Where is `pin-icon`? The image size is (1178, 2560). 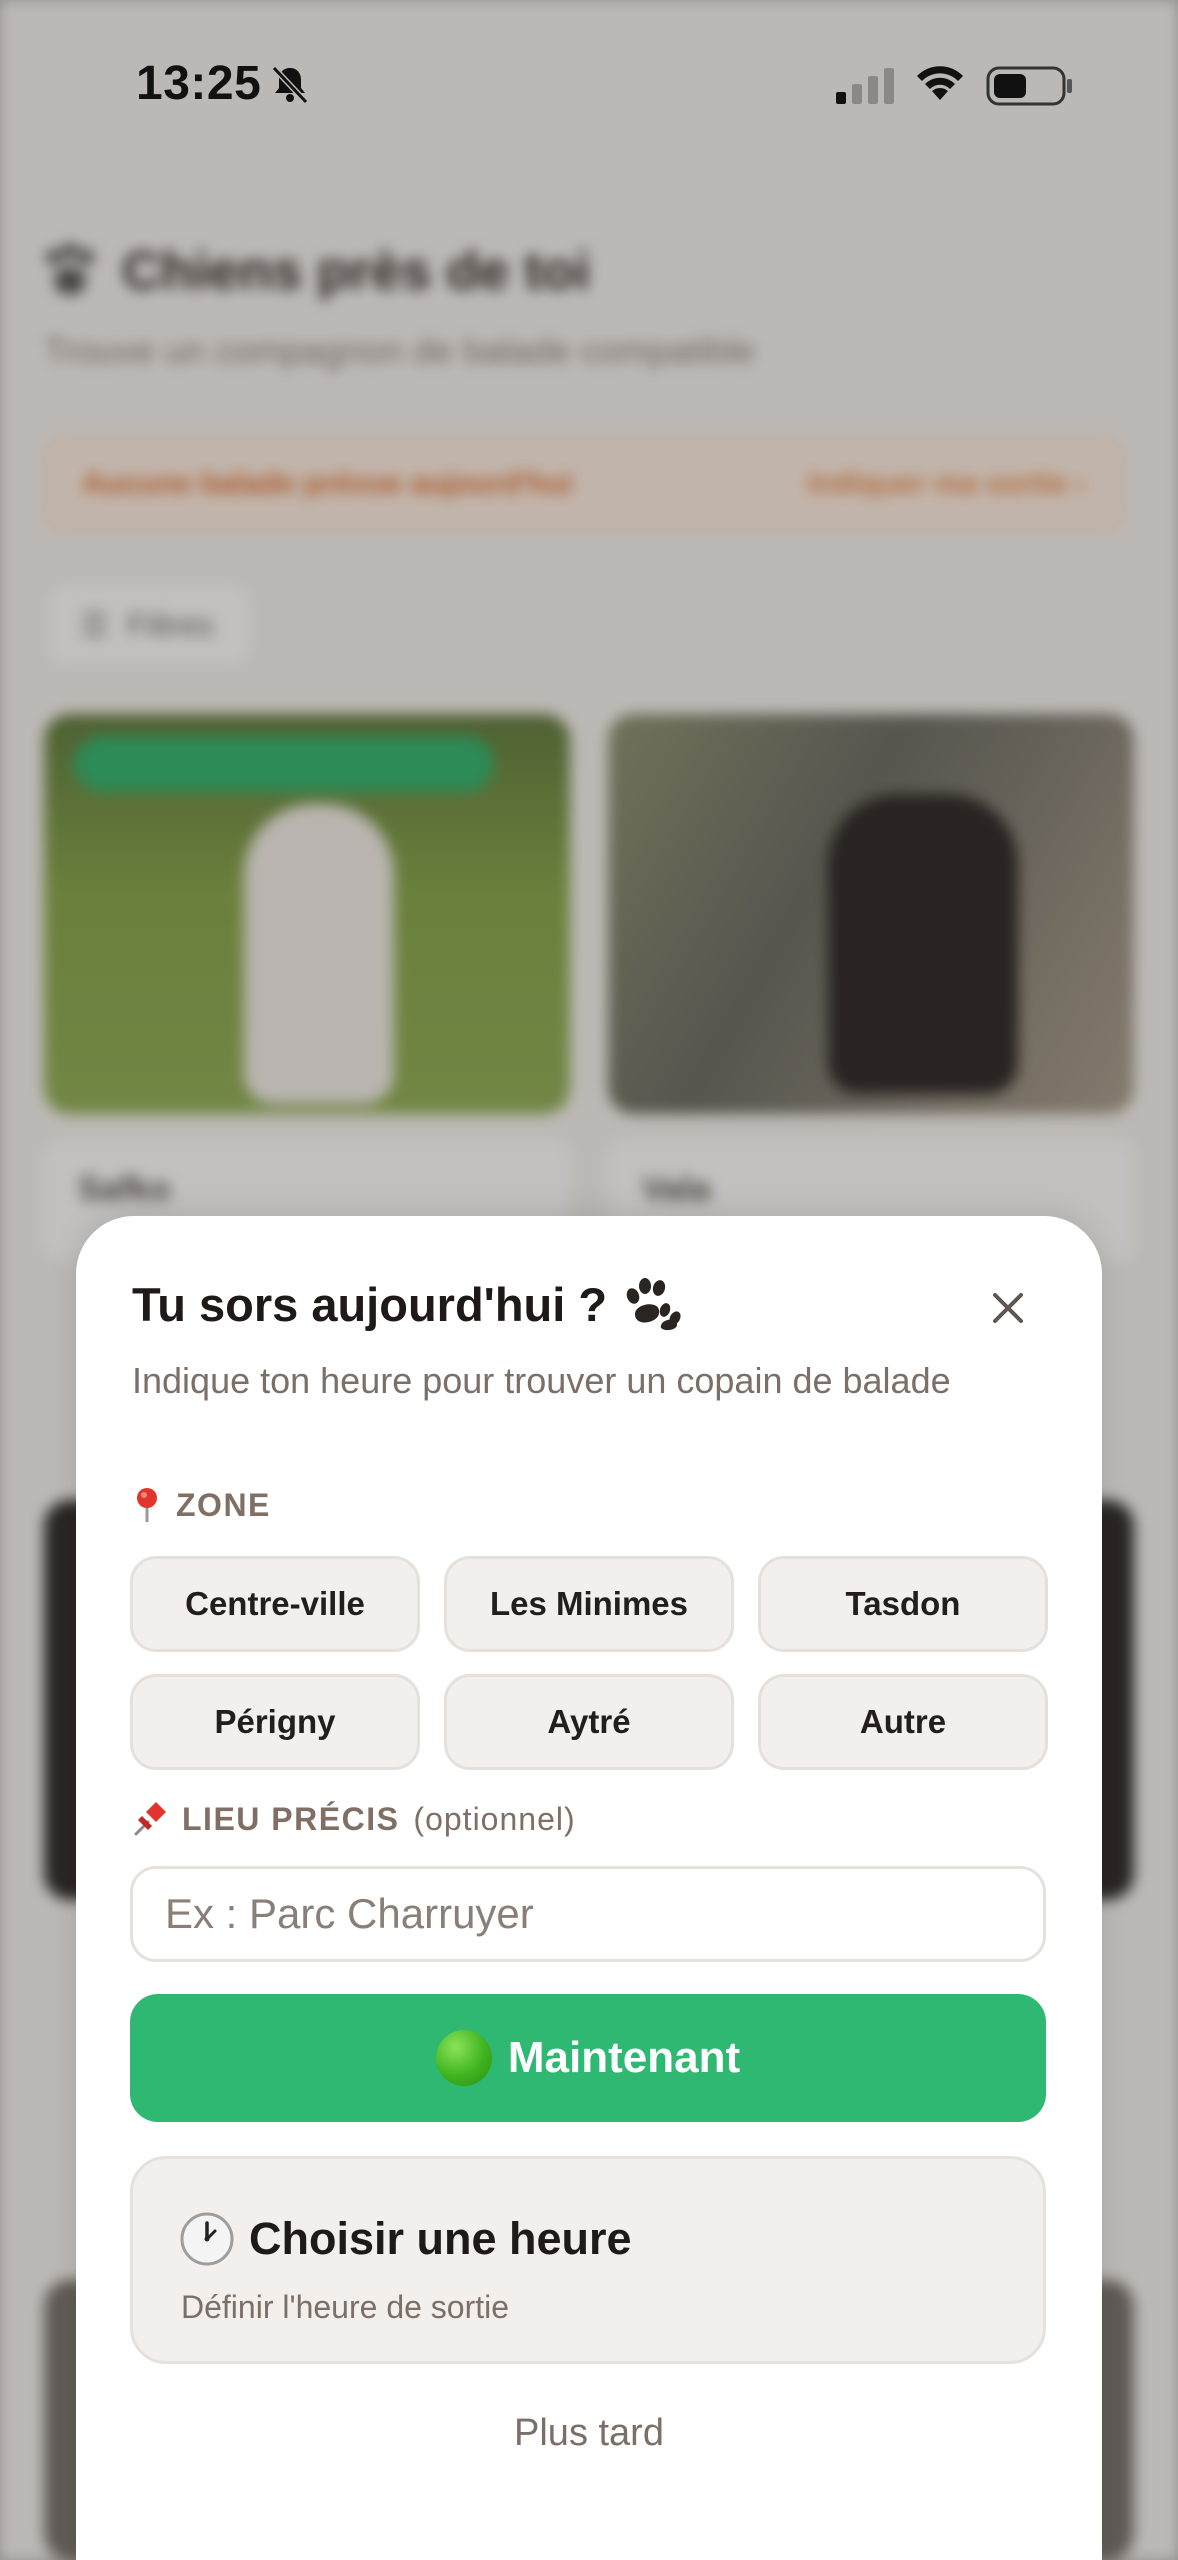
pin-icon is located at coordinates (147, 1505).